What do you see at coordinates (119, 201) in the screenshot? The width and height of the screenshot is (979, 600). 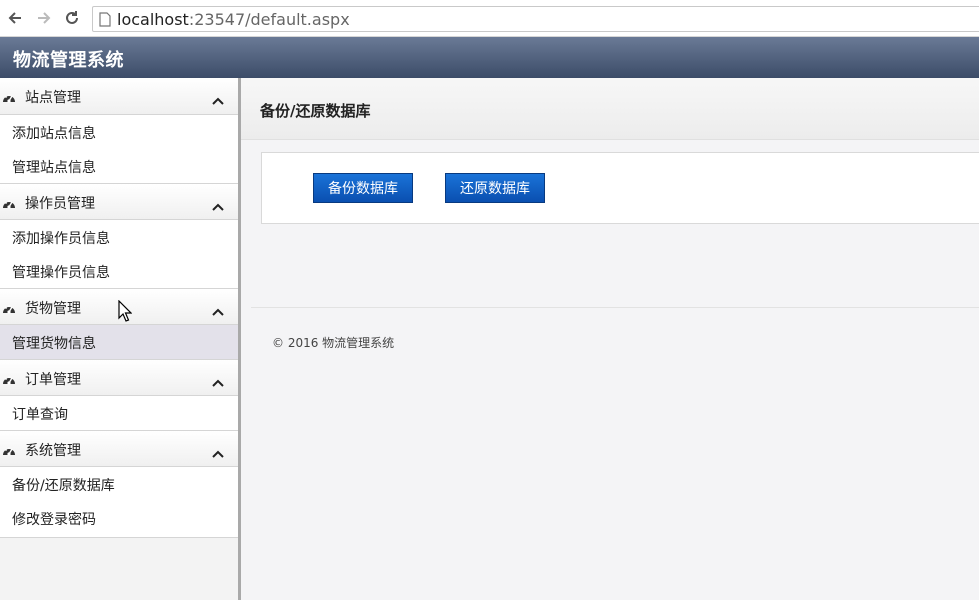 I see `sidebar-group-operator: 操作员管理` at bounding box center [119, 201].